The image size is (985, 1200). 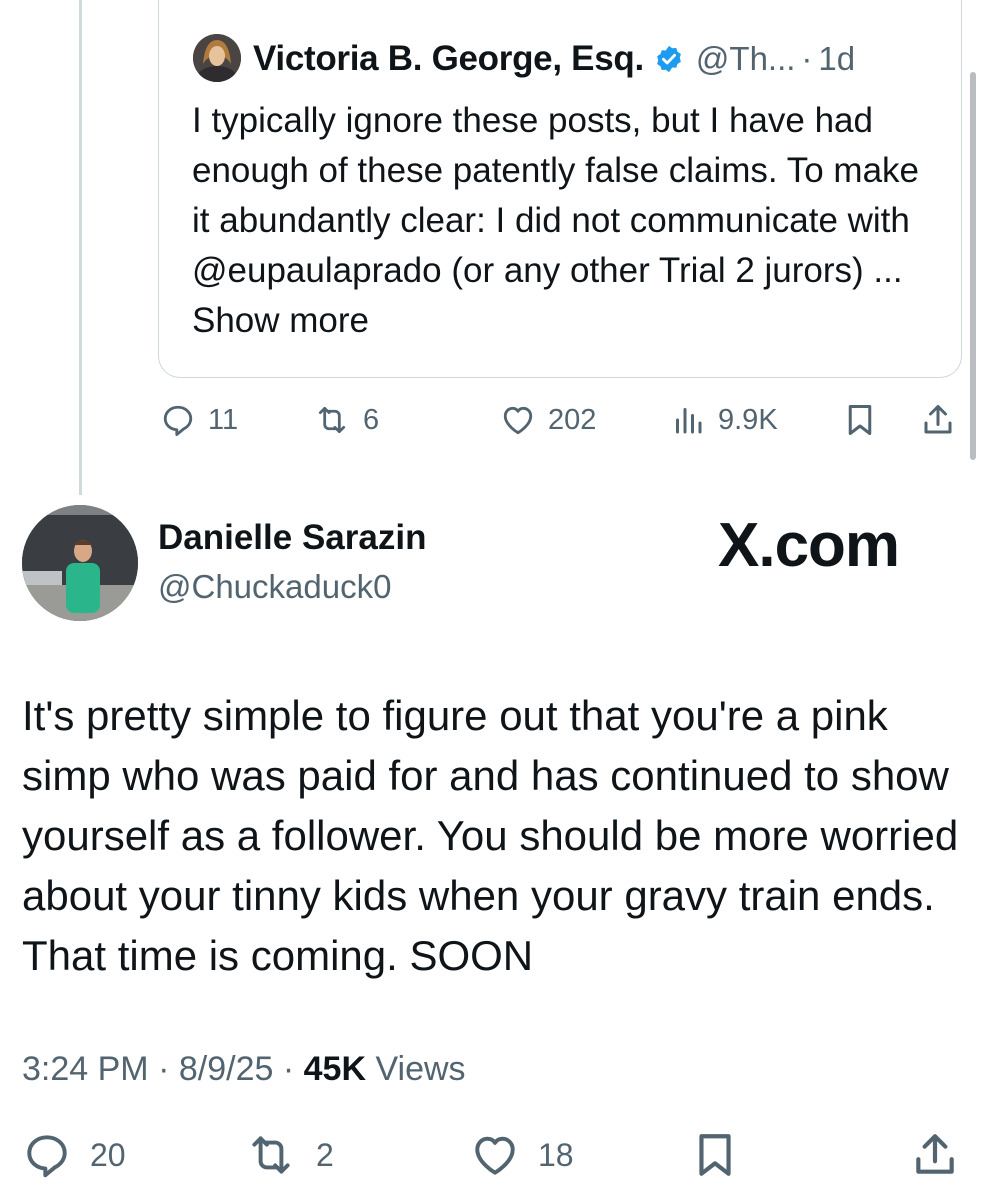 What do you see at coordinates (836, 59) in the screenshot?
I see `quoted-time-ago: 1d` at bounding box center [836, 59].